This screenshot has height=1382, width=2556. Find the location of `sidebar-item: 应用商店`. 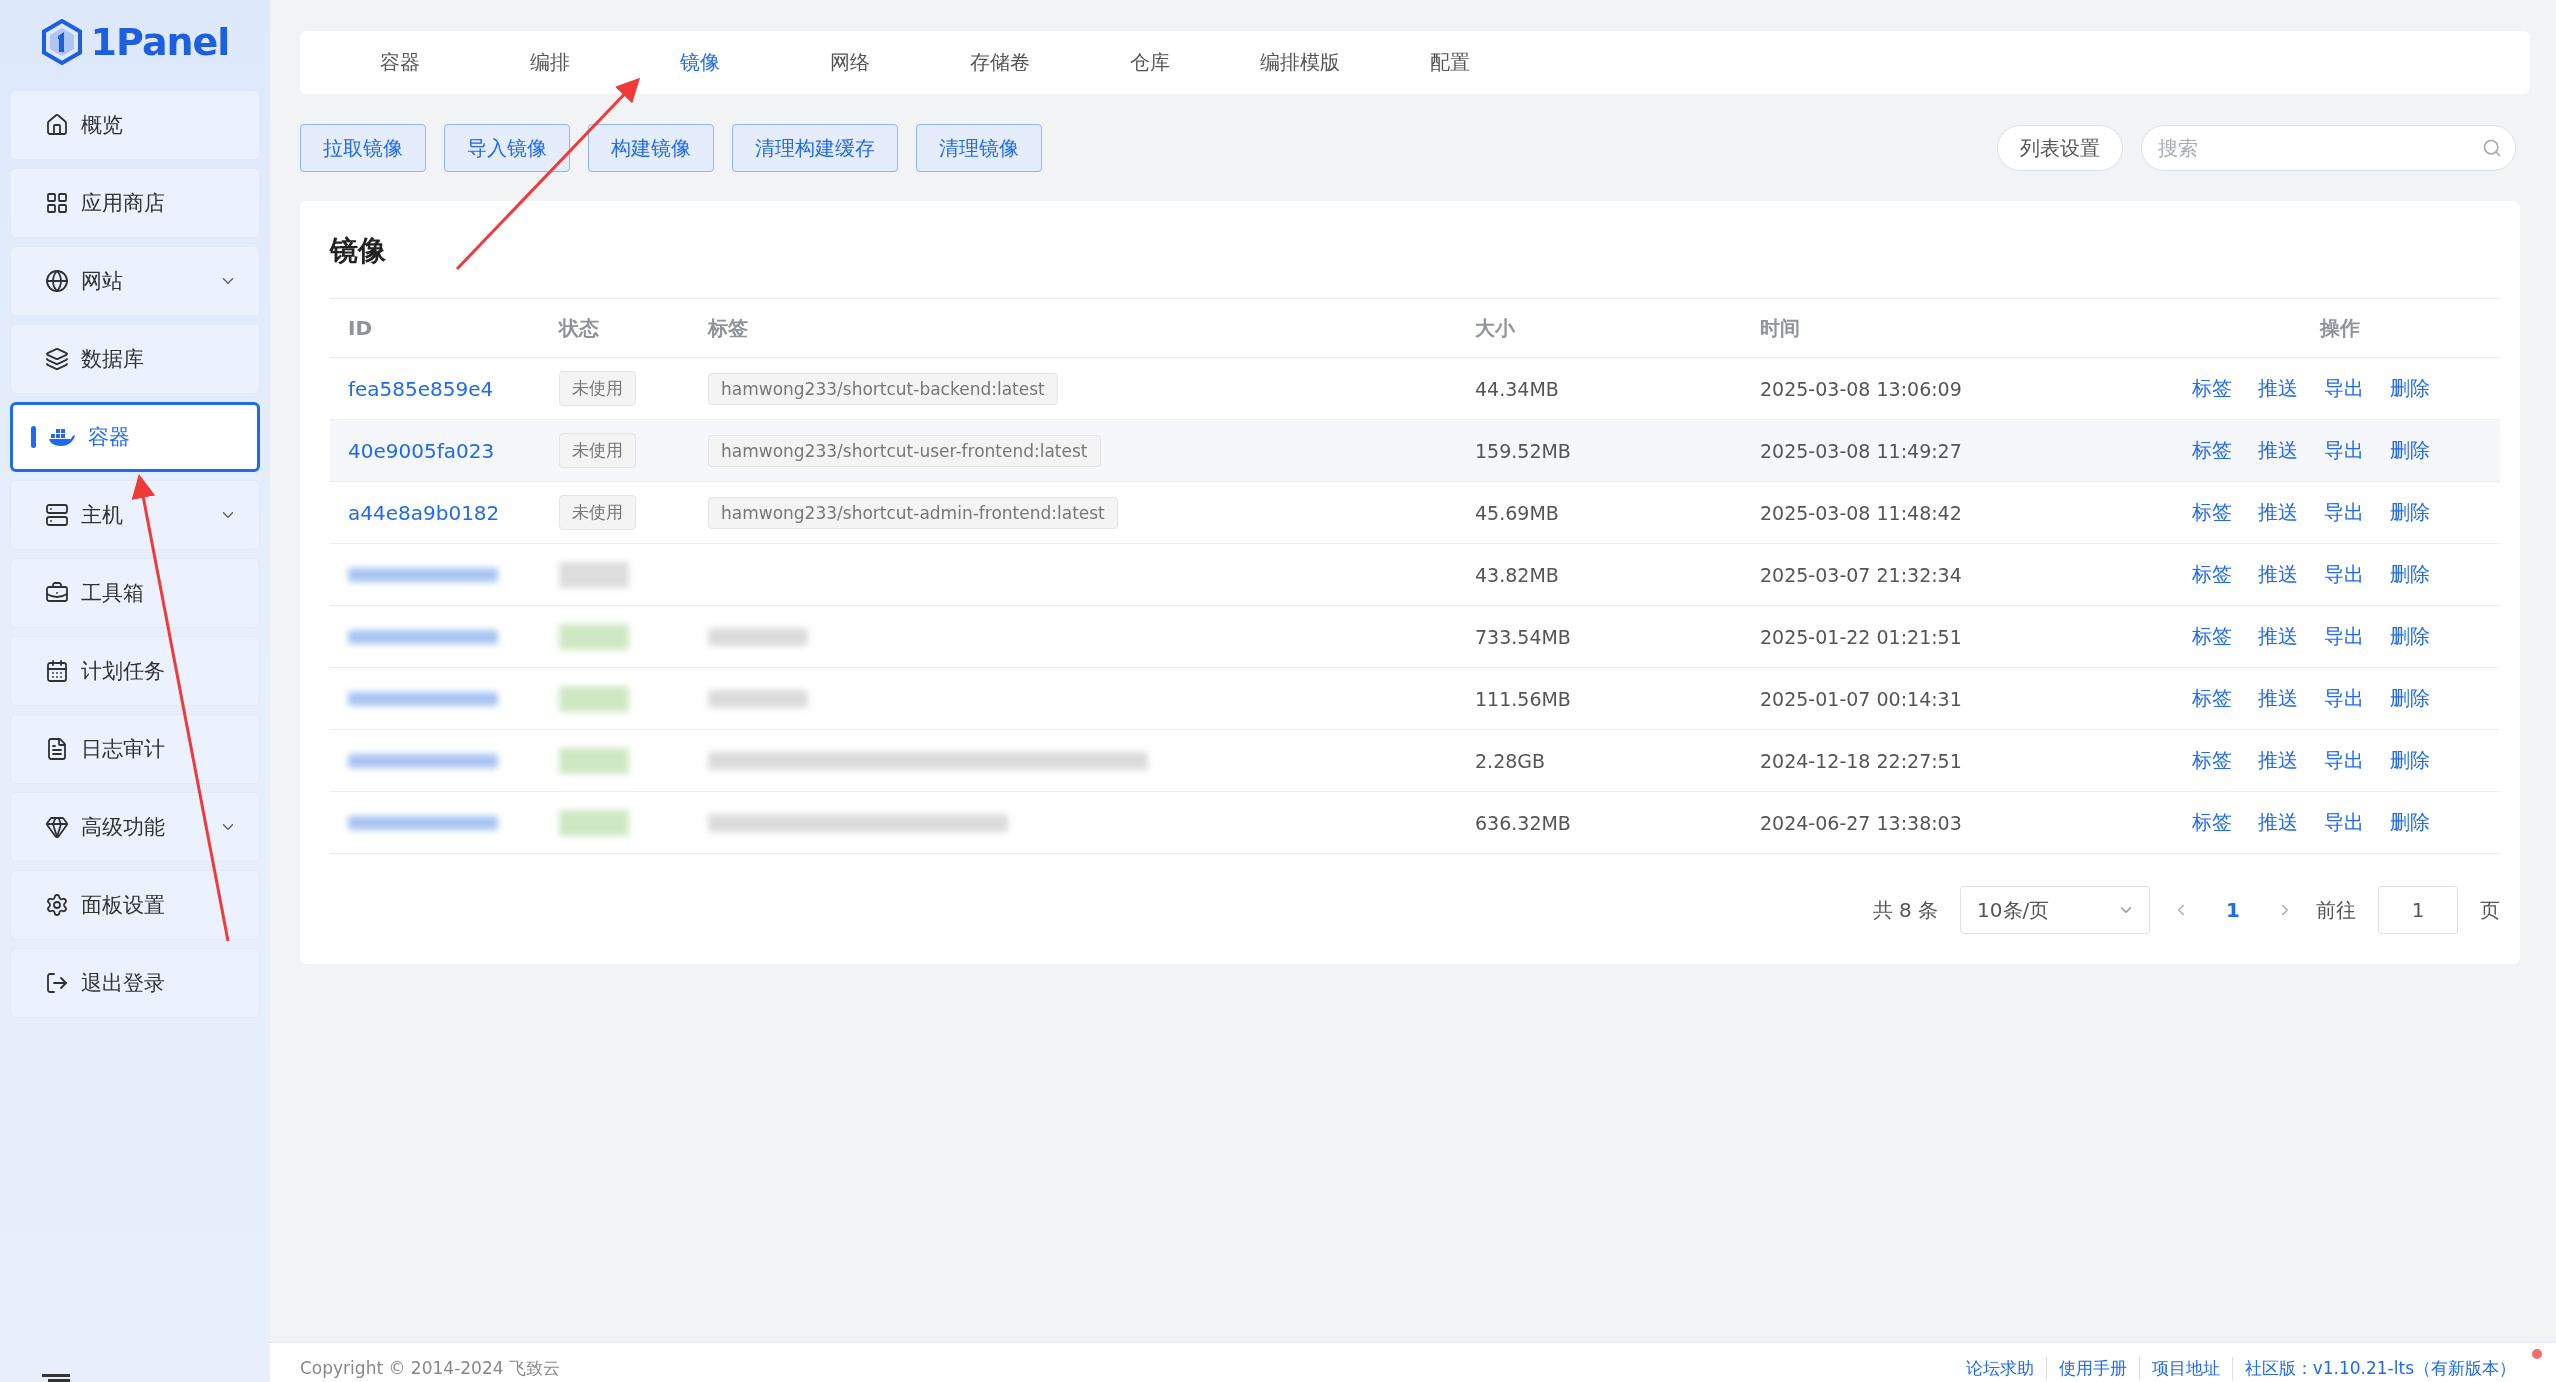

sidebar-item: 应用商店 is located at coordinates (135, 203).